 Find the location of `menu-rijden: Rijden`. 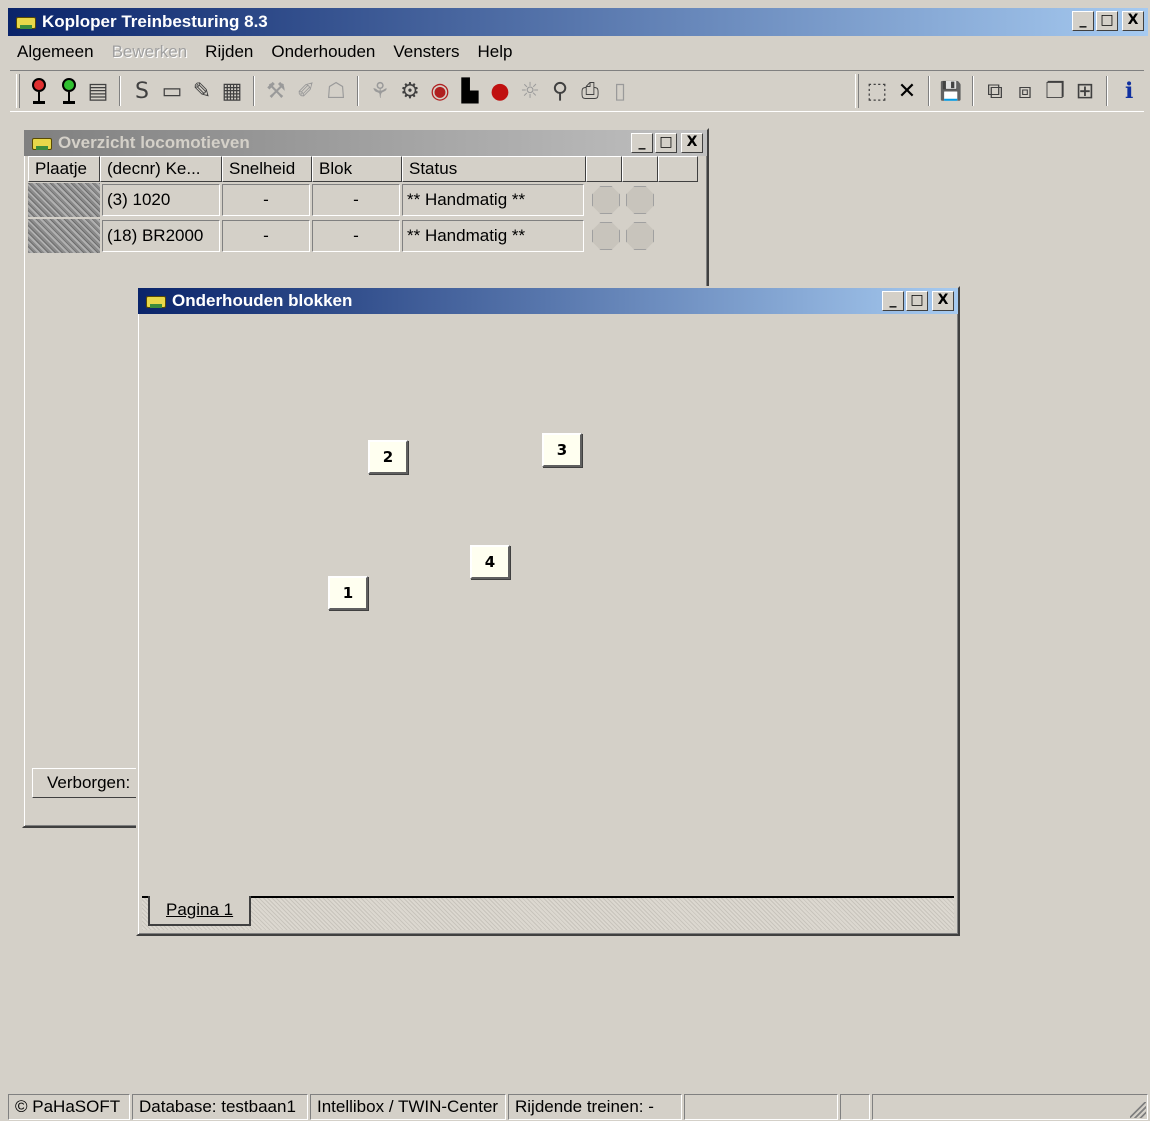

menu-rijden: Rijden is located at coordinates (229, 52).